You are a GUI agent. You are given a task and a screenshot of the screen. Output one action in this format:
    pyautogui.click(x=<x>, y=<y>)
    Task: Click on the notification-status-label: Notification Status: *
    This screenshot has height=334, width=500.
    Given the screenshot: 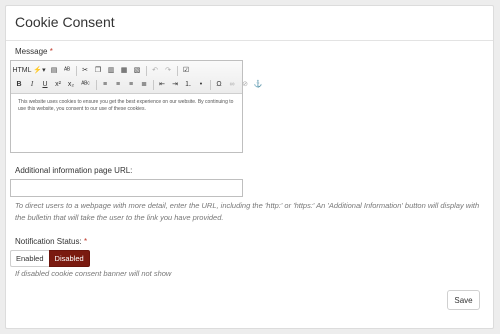 What is the action you would take?
    pyautogui.click(x=51, y=241)
    